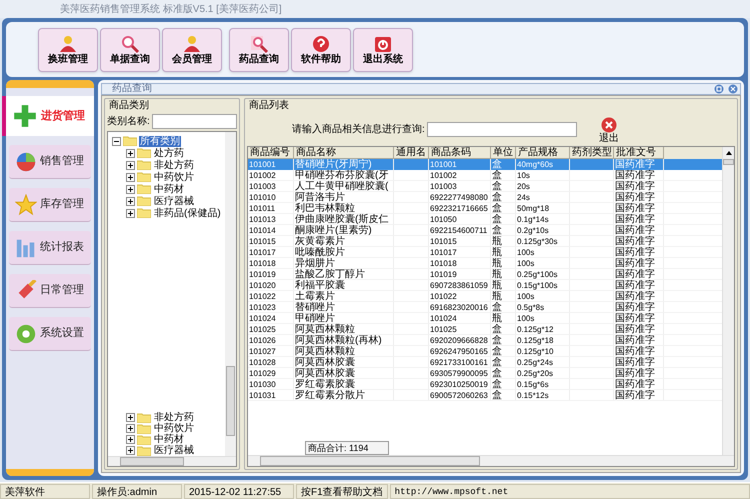  Describe the element at coordinates (259, 50) in the screenshot. I see `toolbar-button: 药品查询` at that location.